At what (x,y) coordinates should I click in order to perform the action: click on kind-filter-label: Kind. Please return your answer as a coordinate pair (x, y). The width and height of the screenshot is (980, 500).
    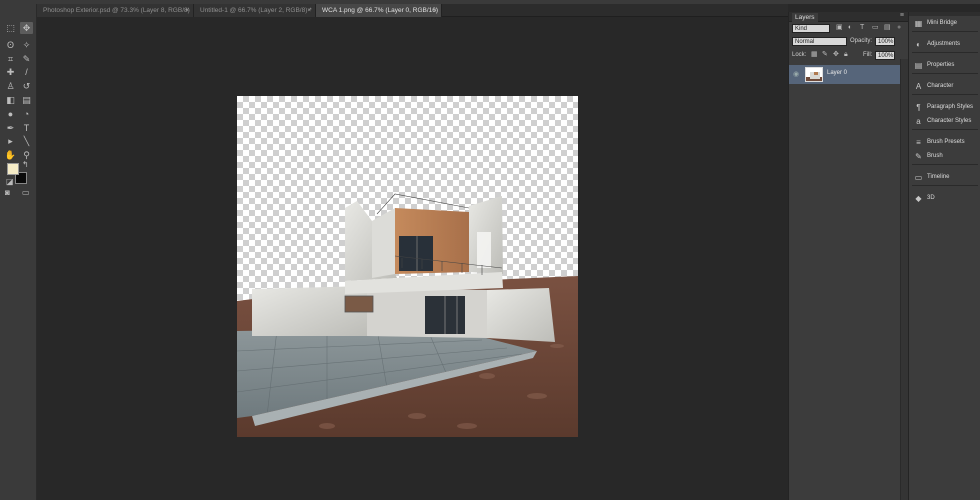
    Looking at the image, I should click on (801, 29).